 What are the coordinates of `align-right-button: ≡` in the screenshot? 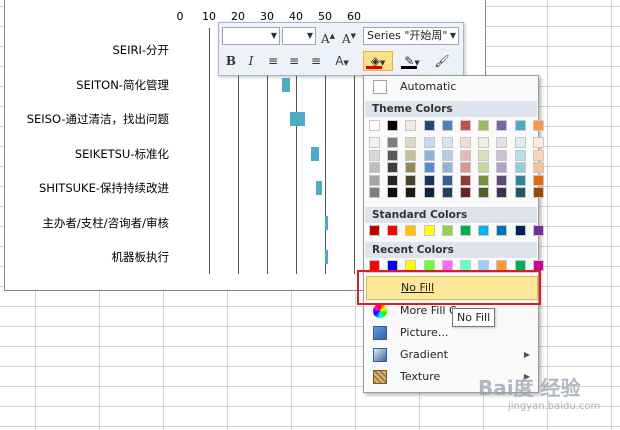 It's located at (316, 61).